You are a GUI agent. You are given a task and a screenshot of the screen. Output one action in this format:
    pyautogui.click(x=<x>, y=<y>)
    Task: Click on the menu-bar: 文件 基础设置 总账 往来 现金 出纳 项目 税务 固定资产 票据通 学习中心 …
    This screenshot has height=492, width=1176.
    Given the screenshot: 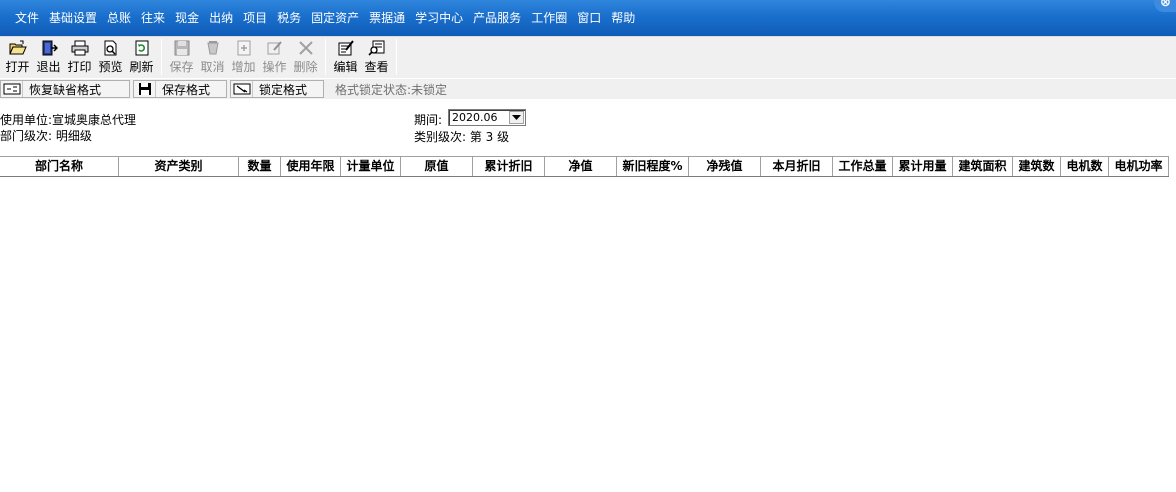 What is the action you would take?
    pyautogui.click(x=588, y=18)
    